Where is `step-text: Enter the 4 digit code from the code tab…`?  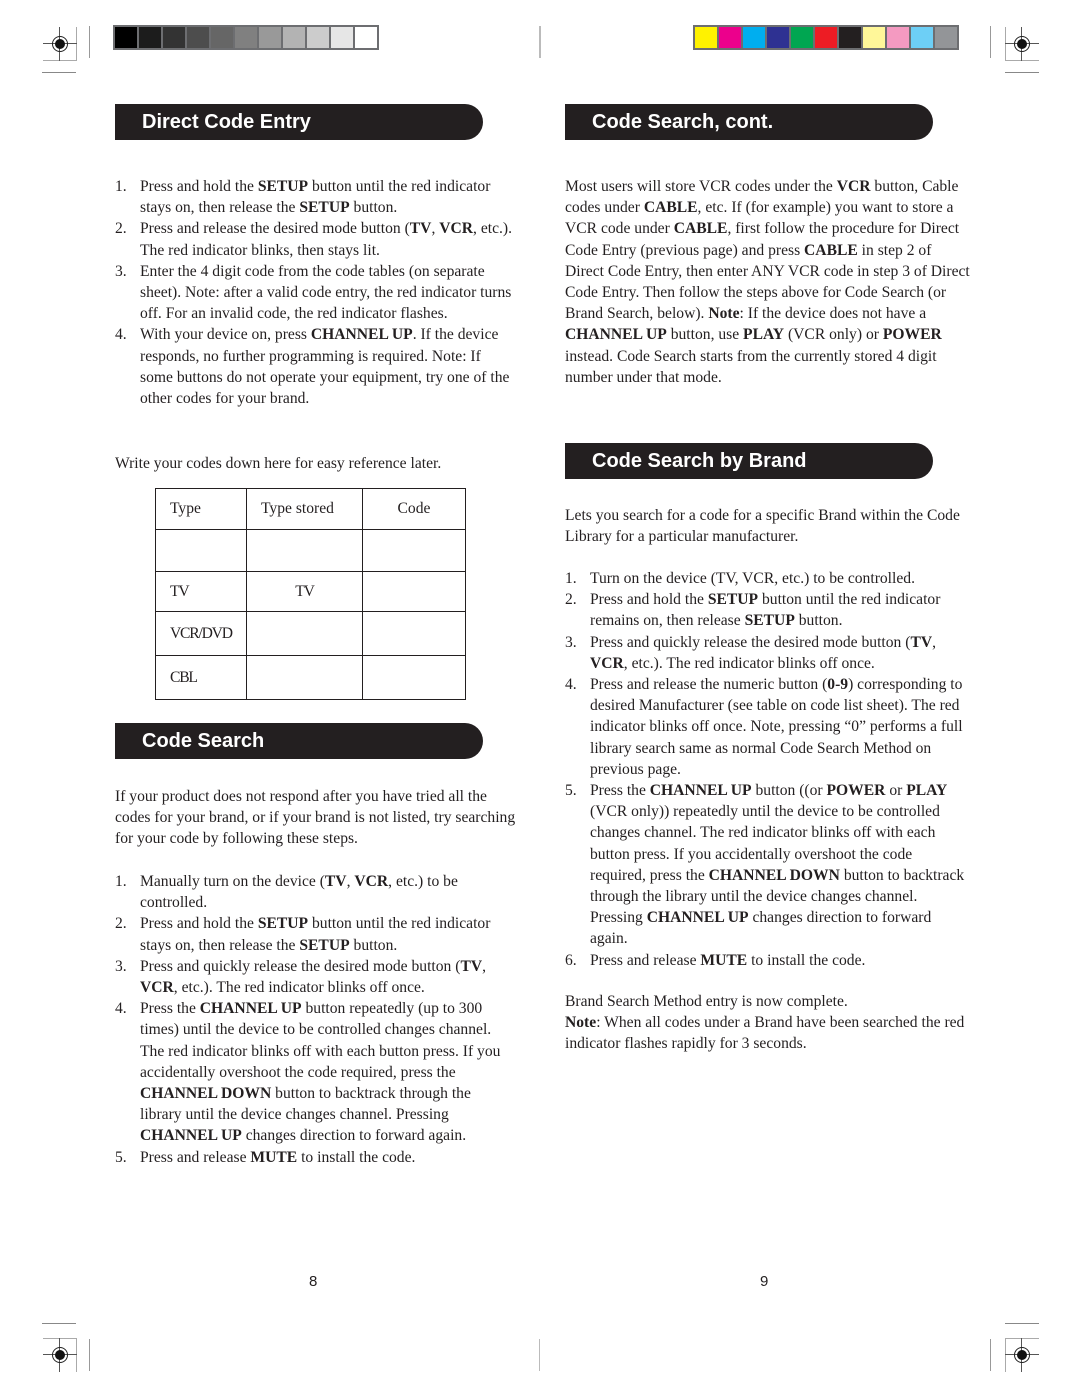
step-text: Enter the 4 digit code from the code tab… is located at coordinates (326, 292).